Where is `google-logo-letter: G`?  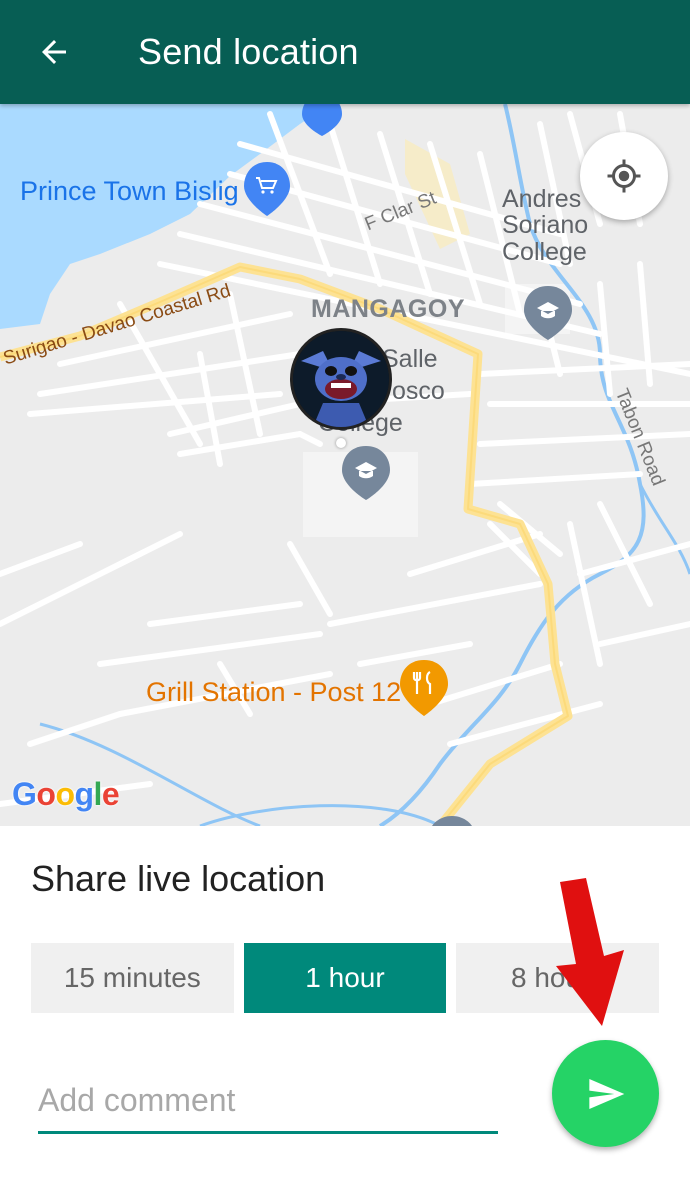 google-logo-letter: G is located at coordinates (24, 794).